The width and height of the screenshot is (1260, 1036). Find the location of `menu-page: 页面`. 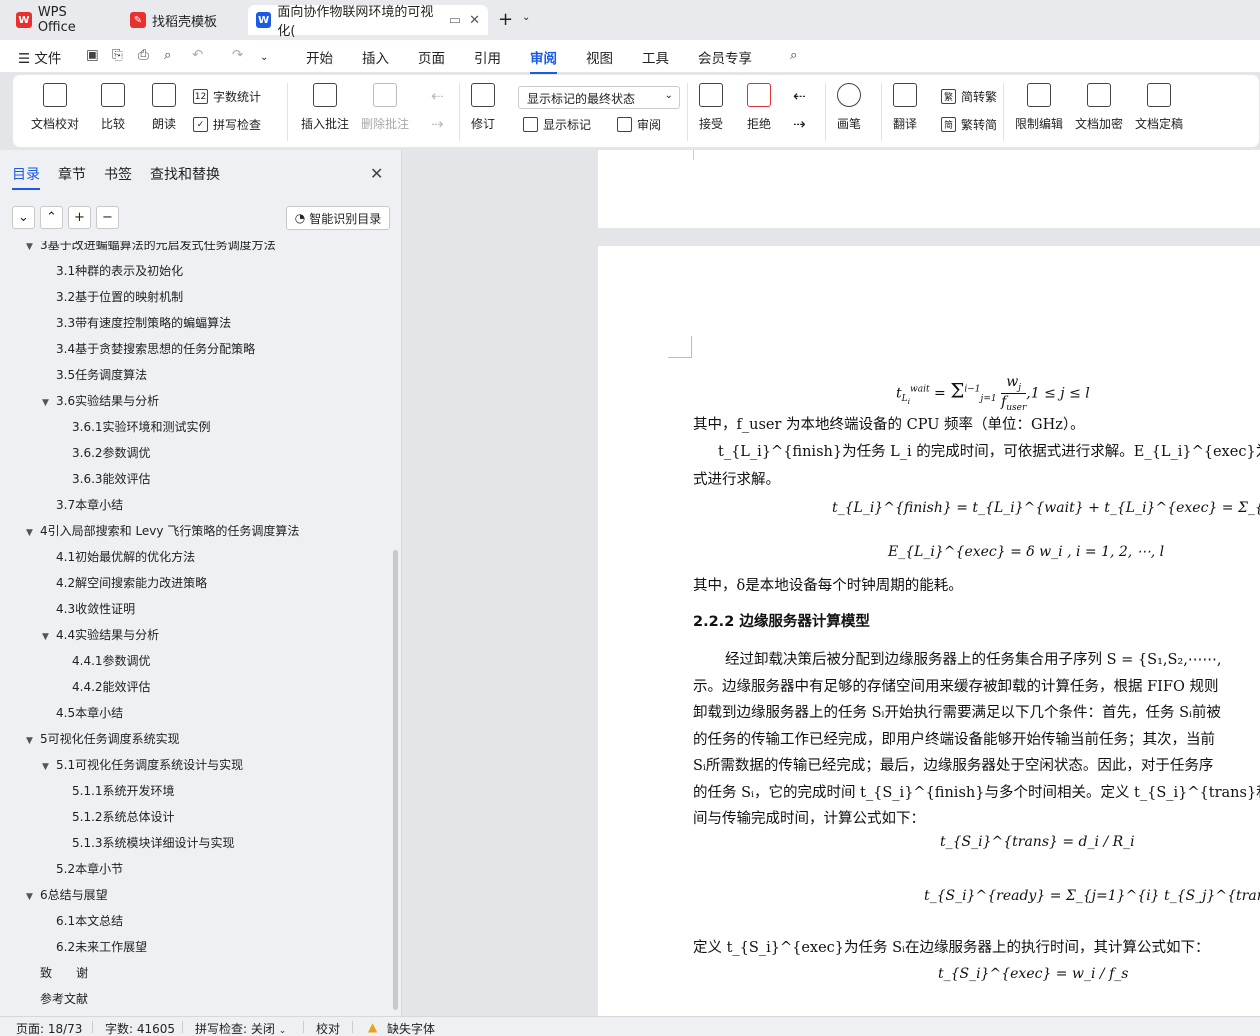

menu-page: 页面 is located at coordinates (431, 57).